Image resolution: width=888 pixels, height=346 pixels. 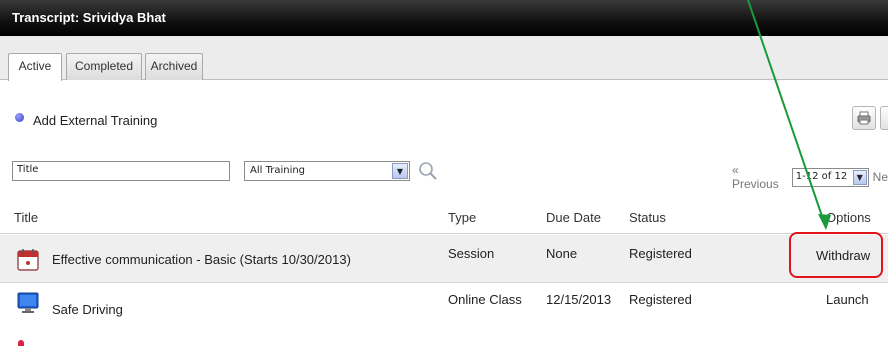 I want to click on computer-monitor-icon, so click(x=28, y=302).